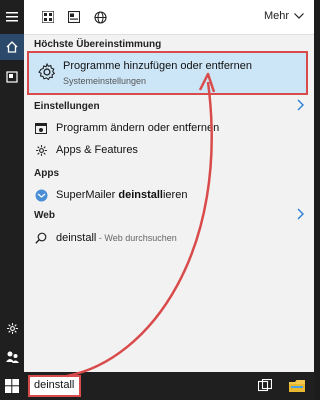  Describe the element at coordinates (98, 44) in the screenshot. I see `section-best-match: Höchste Übereinstimmung` at that location.